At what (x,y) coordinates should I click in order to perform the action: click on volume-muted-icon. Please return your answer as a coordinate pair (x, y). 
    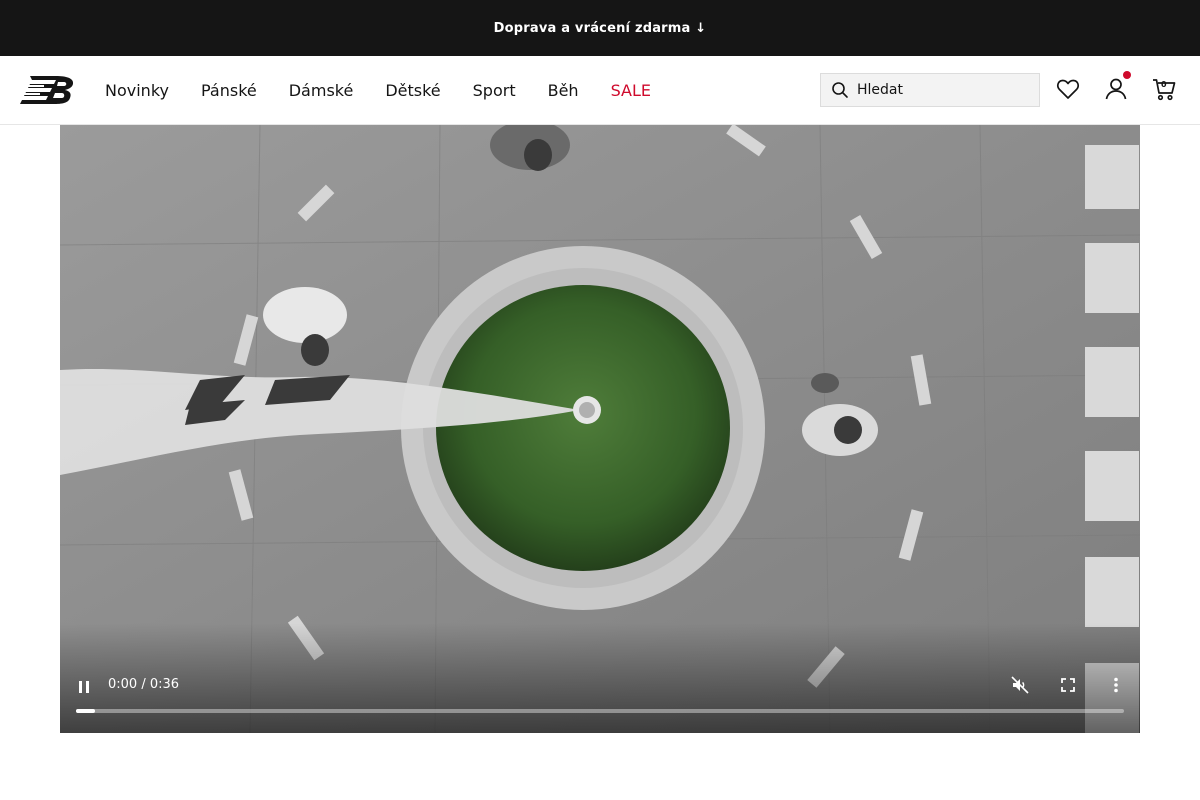
    Looking at the image, I should click on (1020, 685).